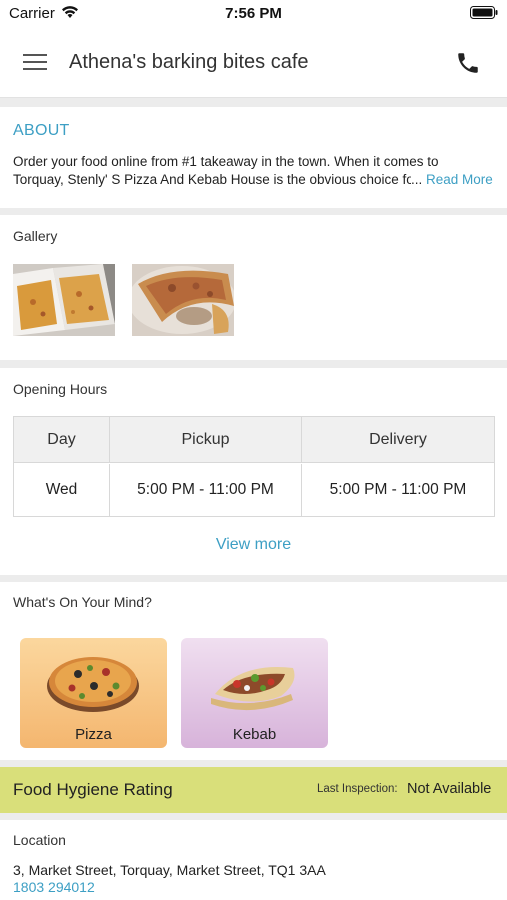  I want to click on category-label-kebab: Kebab, so click(254, 734).